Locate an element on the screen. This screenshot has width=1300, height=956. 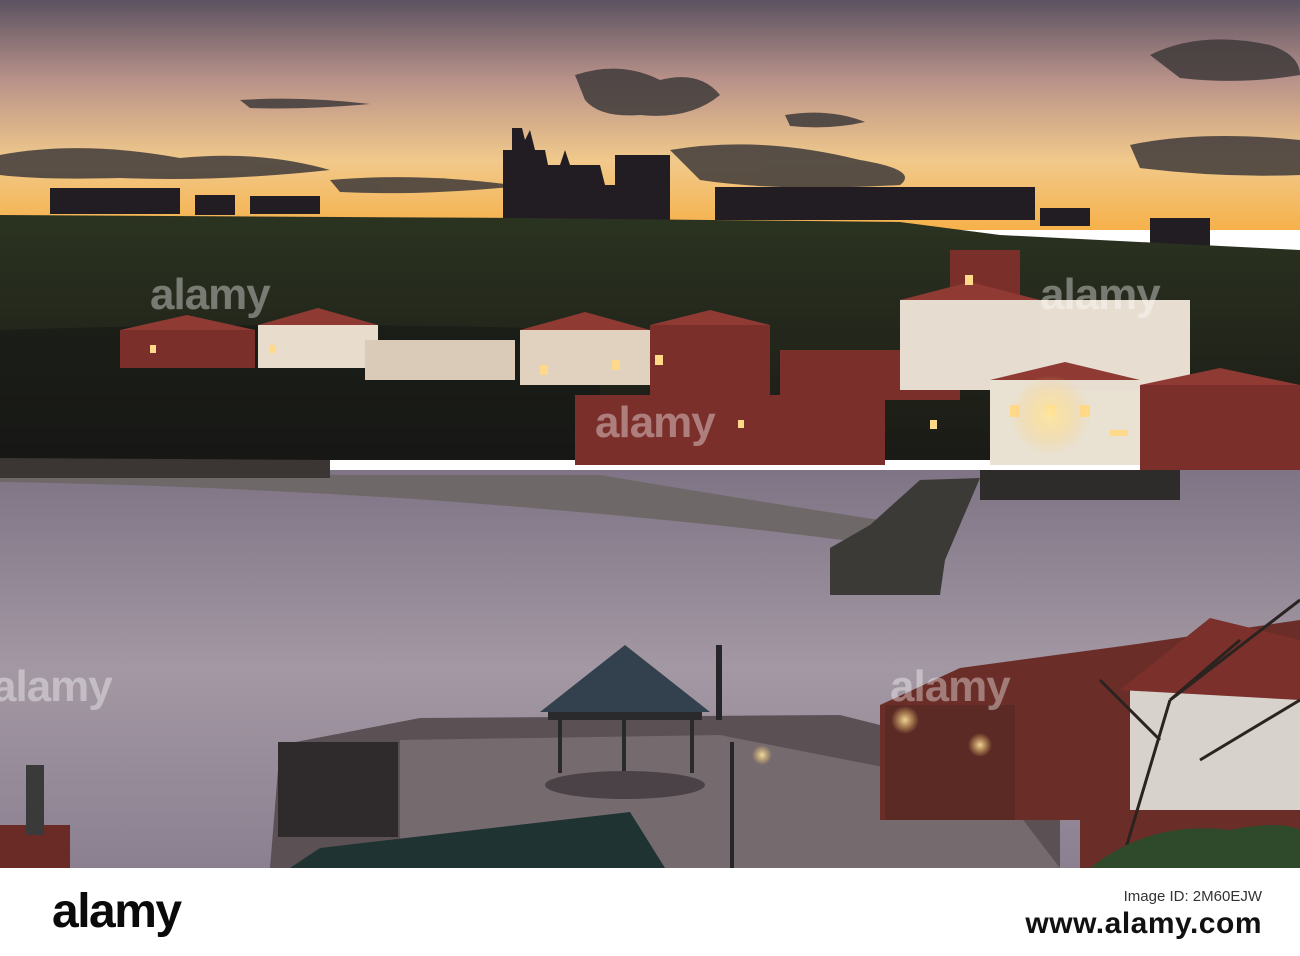
lamp-post is located at coordinates (732, 805).